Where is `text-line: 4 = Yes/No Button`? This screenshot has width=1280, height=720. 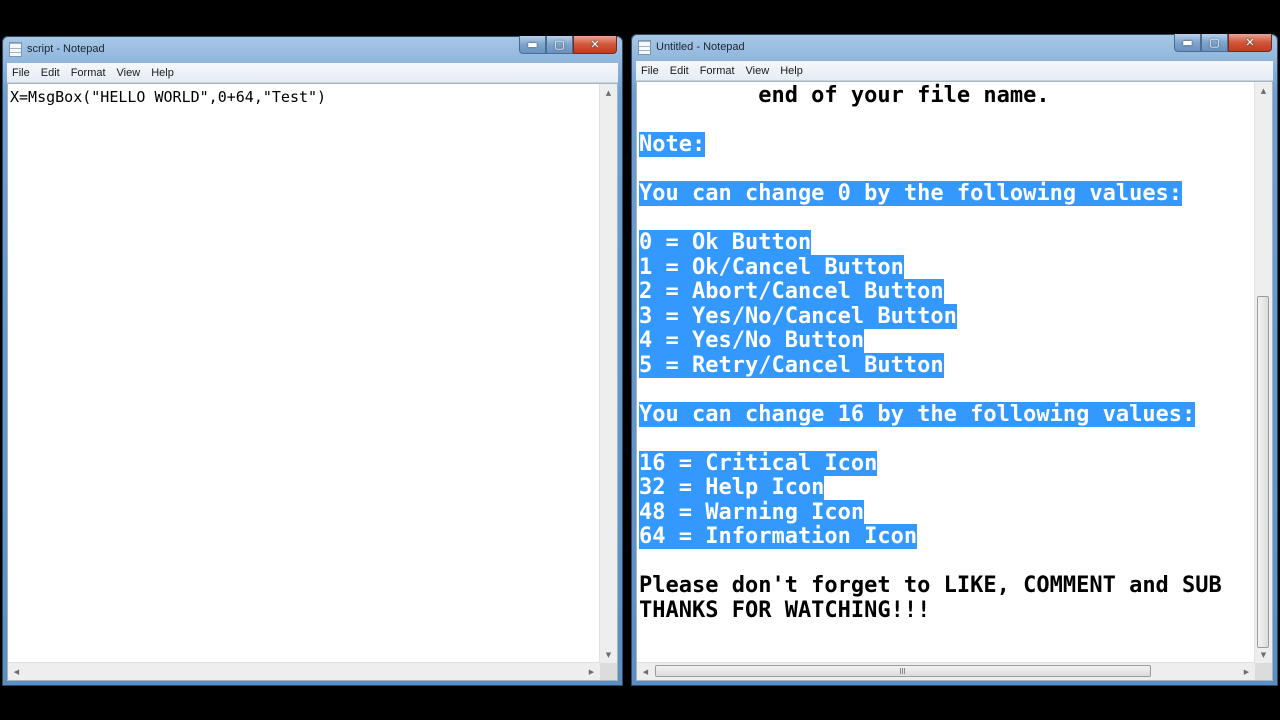
text-line: 4 = Yes/No Button is located at coordinates (930, 341).